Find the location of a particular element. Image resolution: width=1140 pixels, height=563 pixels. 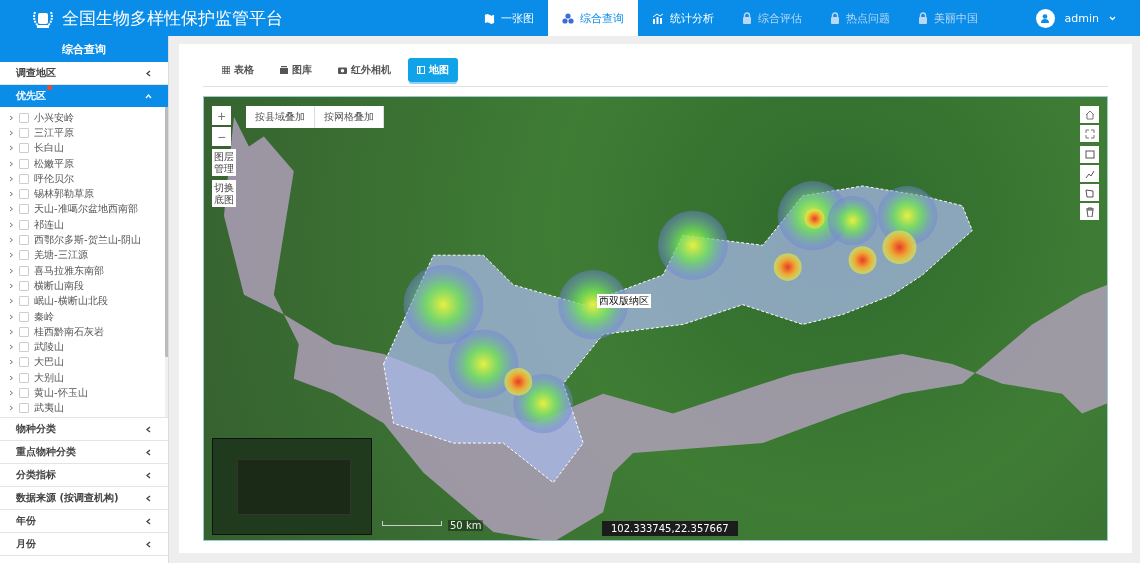

zoom-out-button: − is located at coordinates (221, 136).